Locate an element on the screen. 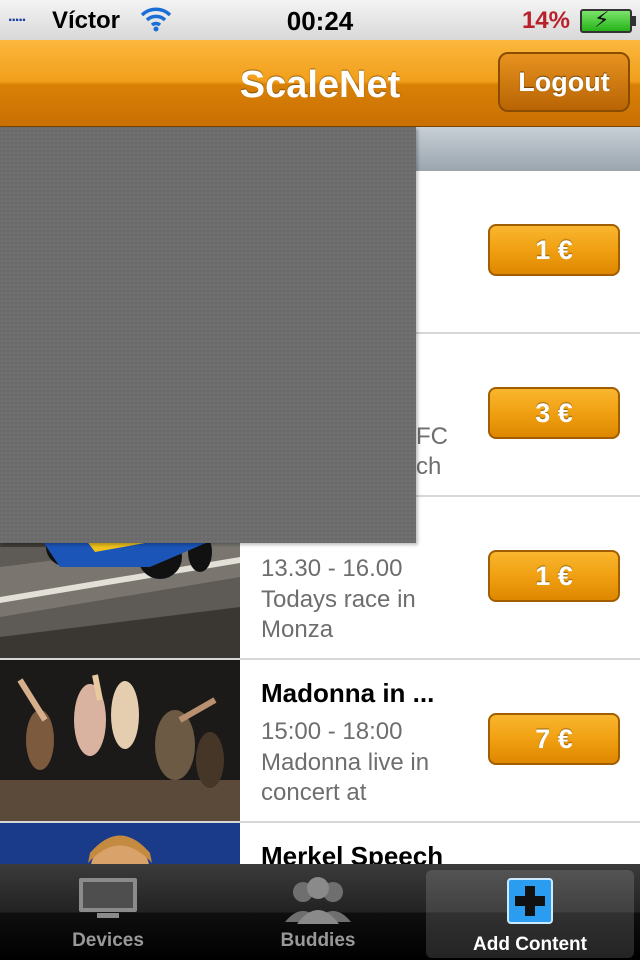  tab-label: Buddies is located at coordinates (318, 940).